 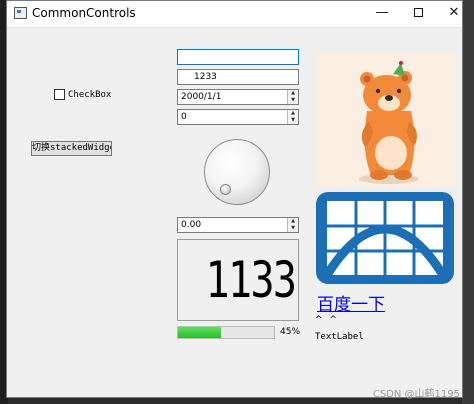 I want to click on checkbox-label: CheckBox, so click(x=90, y=94).